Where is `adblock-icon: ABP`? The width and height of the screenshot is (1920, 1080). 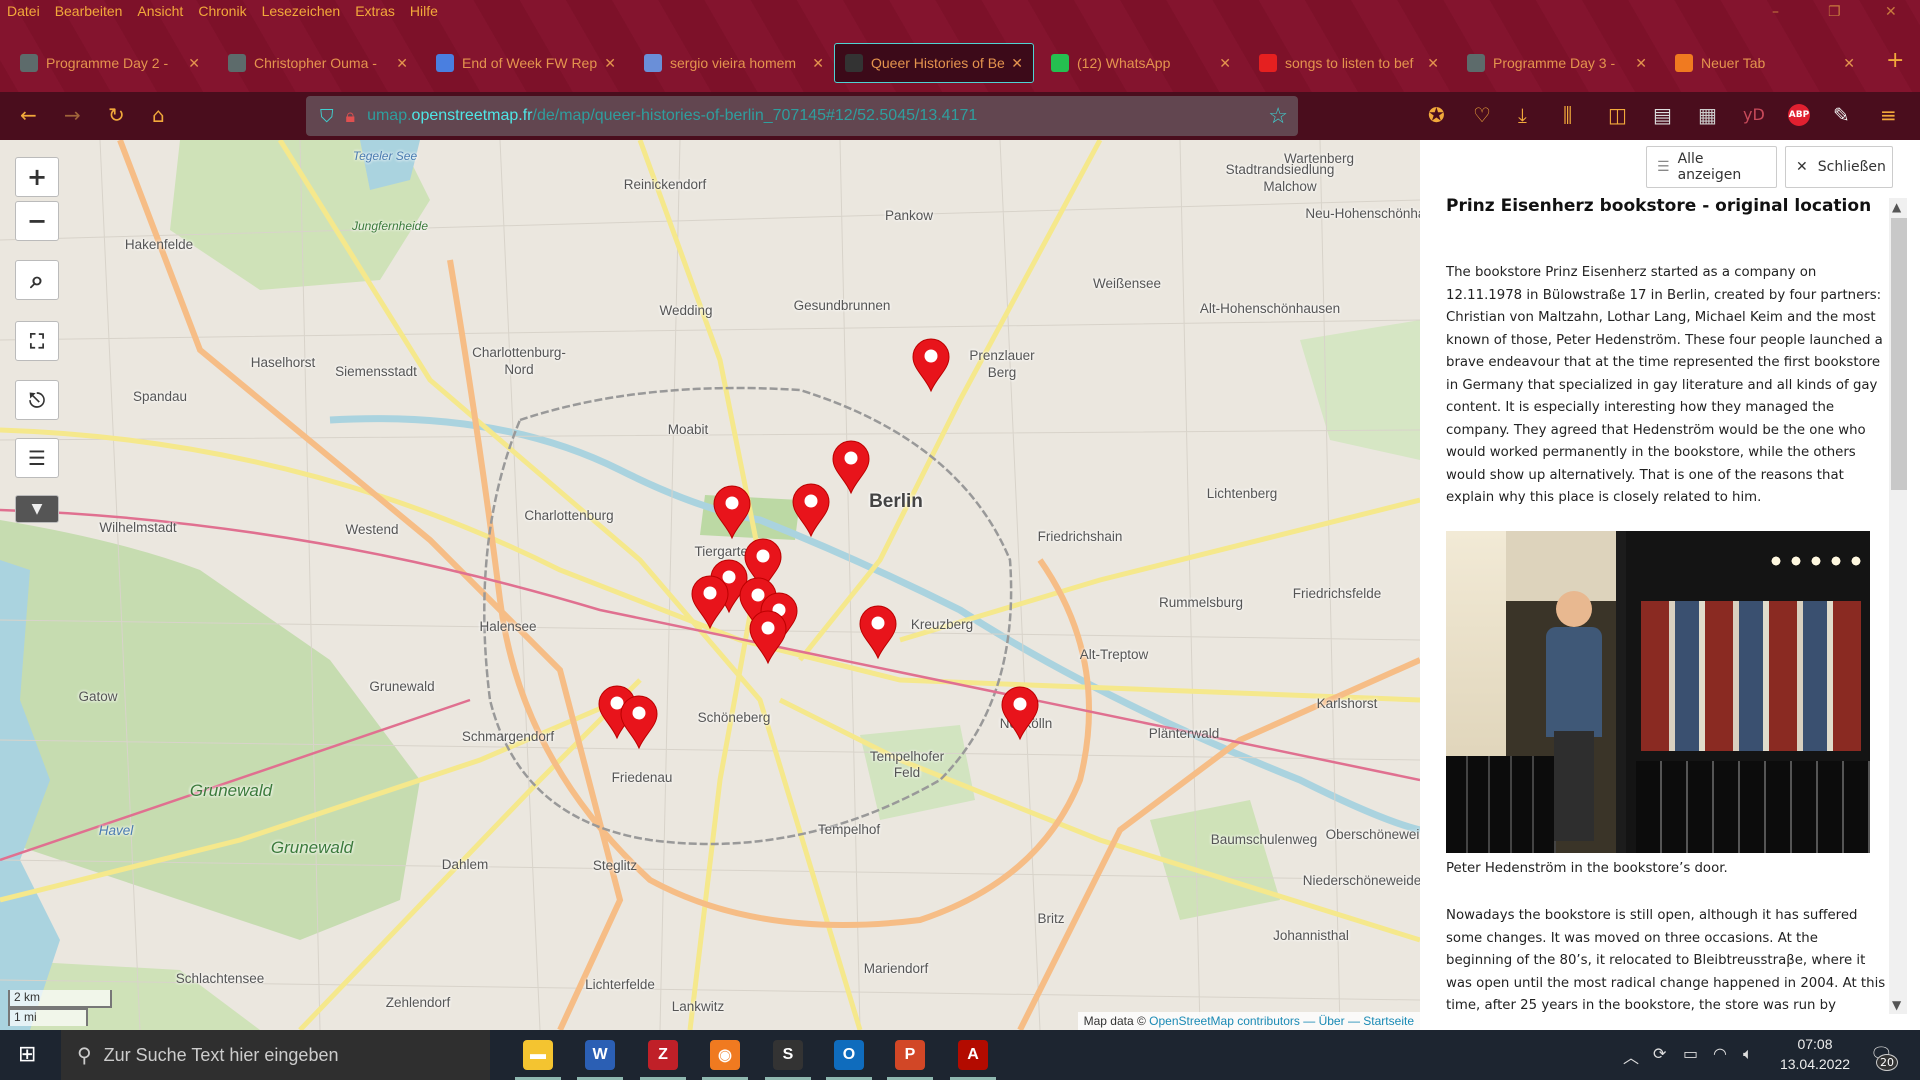
adblock-icon: ABP is located at coordinates (1799, 115).